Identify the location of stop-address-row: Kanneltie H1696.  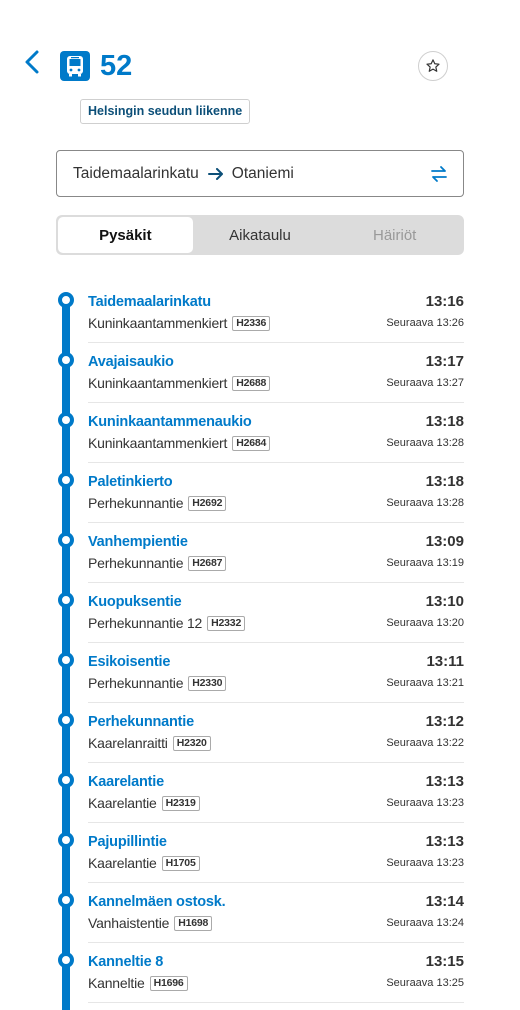
(138, 983).